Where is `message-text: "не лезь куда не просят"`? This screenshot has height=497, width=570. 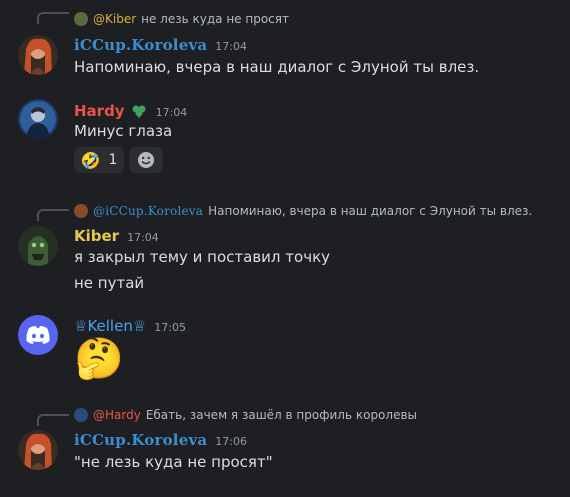
message-text: "не лезь куда не просят" is located at coordinates (173, 462).